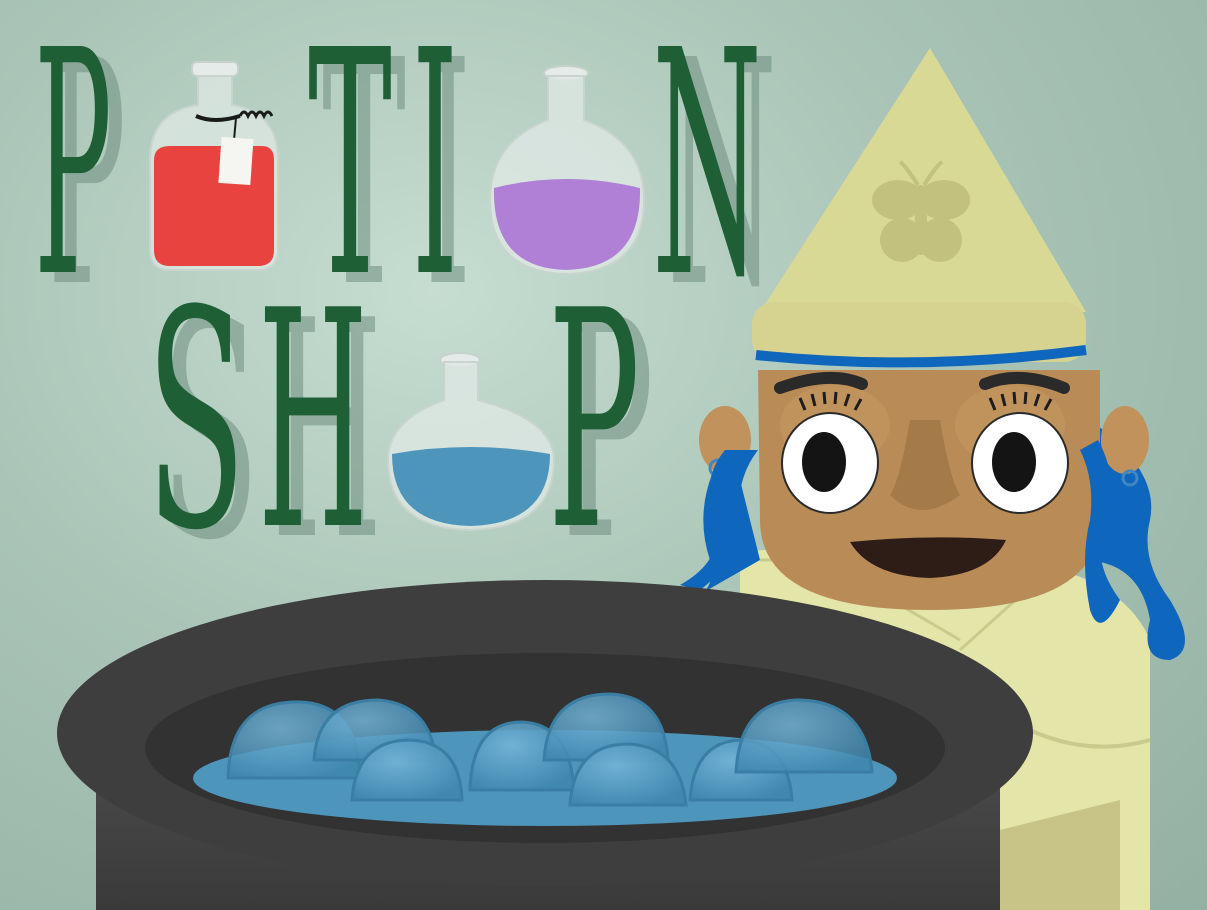 The image size is (1207, 910). Describe the element at coordinates (471, 442) in the screenshot. I see `blue-potion-flask-icon` at that location.